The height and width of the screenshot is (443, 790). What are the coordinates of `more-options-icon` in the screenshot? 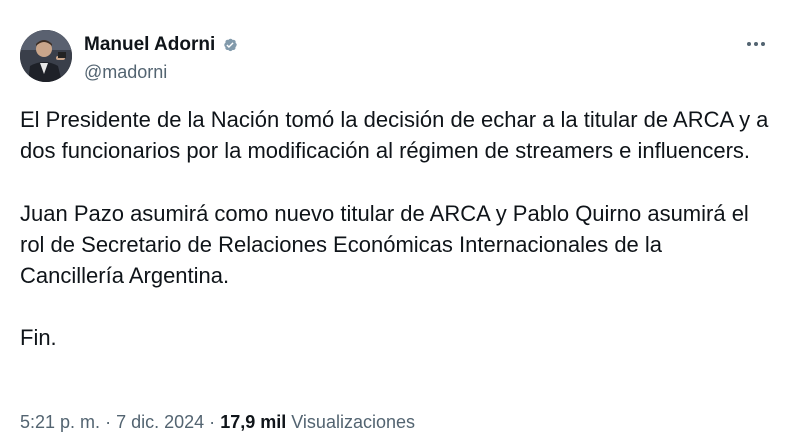 It's located at (756, 44).